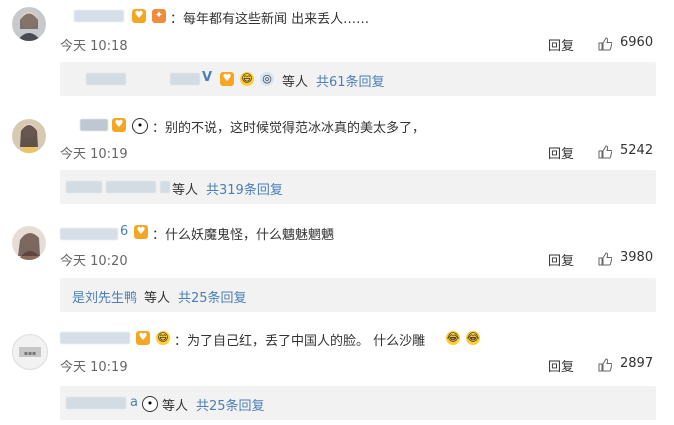  I want to click on comment-time: 今天 10:18, so click(94, 46).